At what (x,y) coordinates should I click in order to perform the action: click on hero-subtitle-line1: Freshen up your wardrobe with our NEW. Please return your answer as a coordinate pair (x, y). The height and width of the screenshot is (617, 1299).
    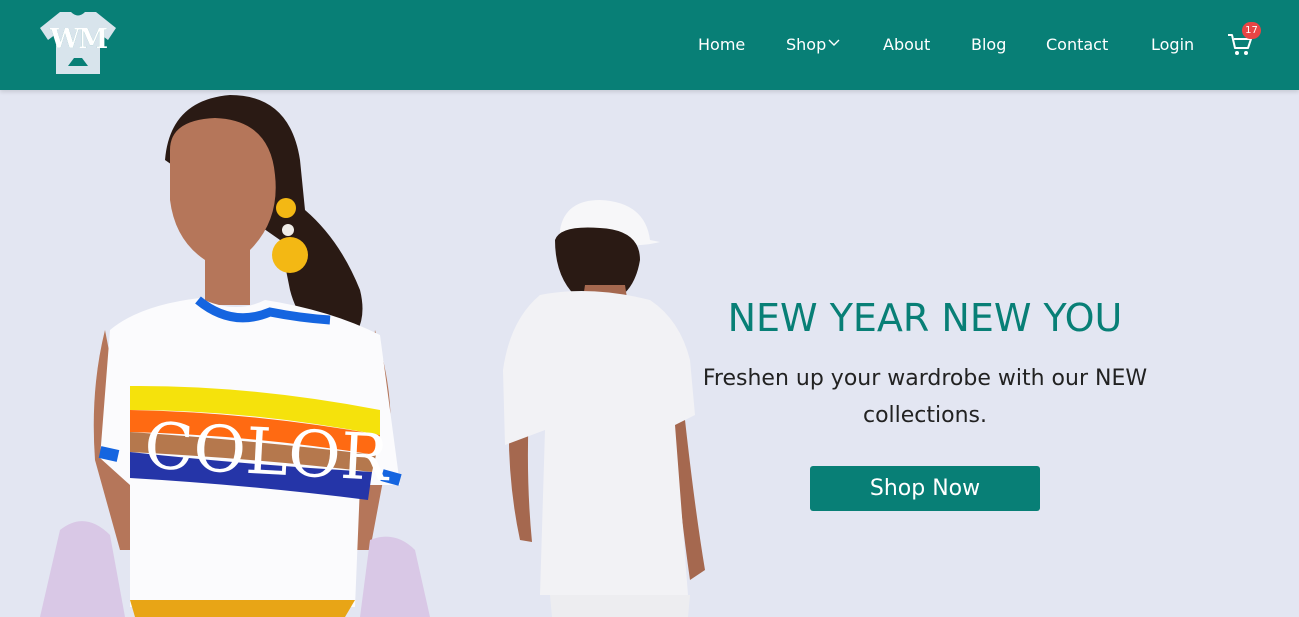
    Looking at the image, I should click on (925, 378).